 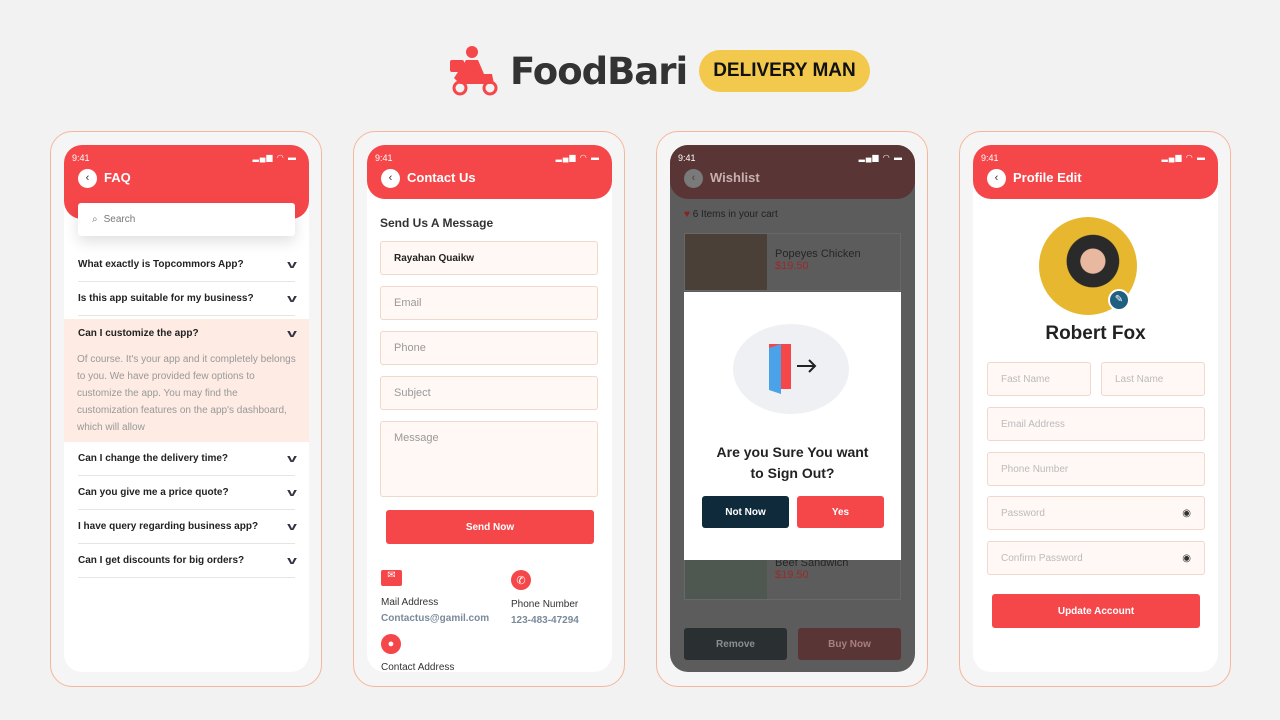 I want to click on location-pin-icon: ●, so click(x=391, y=644).